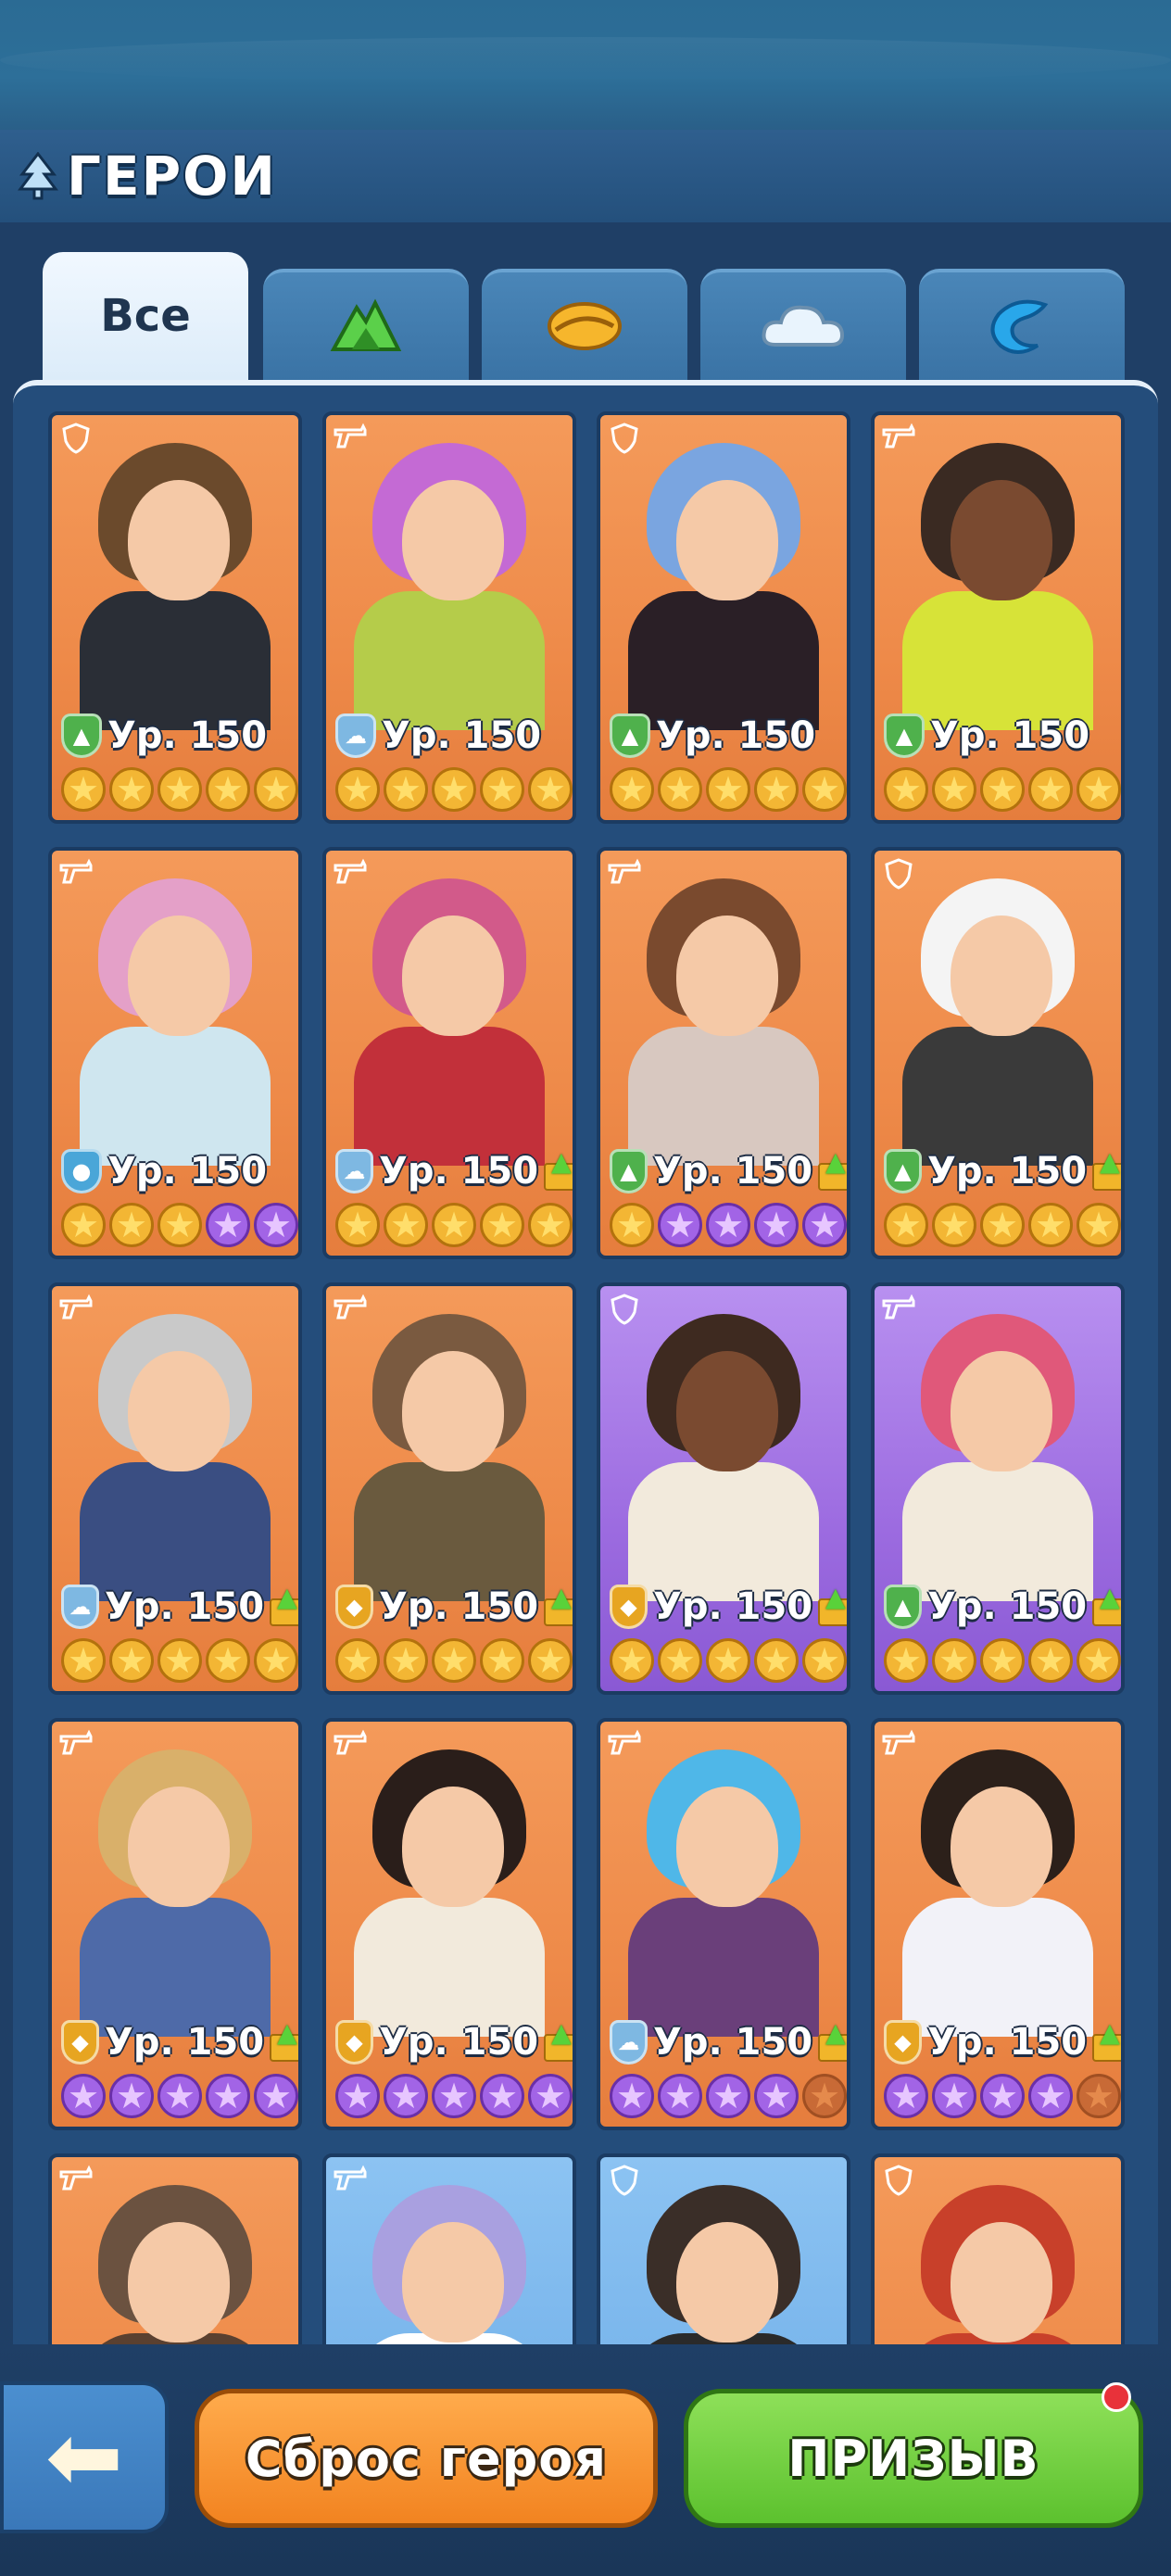 Image resolution: width=1171 pixels, height=2576 pixels. Describe the element at coordinates (584, 324) in the screenshot. I see `tab-sand` at that location.